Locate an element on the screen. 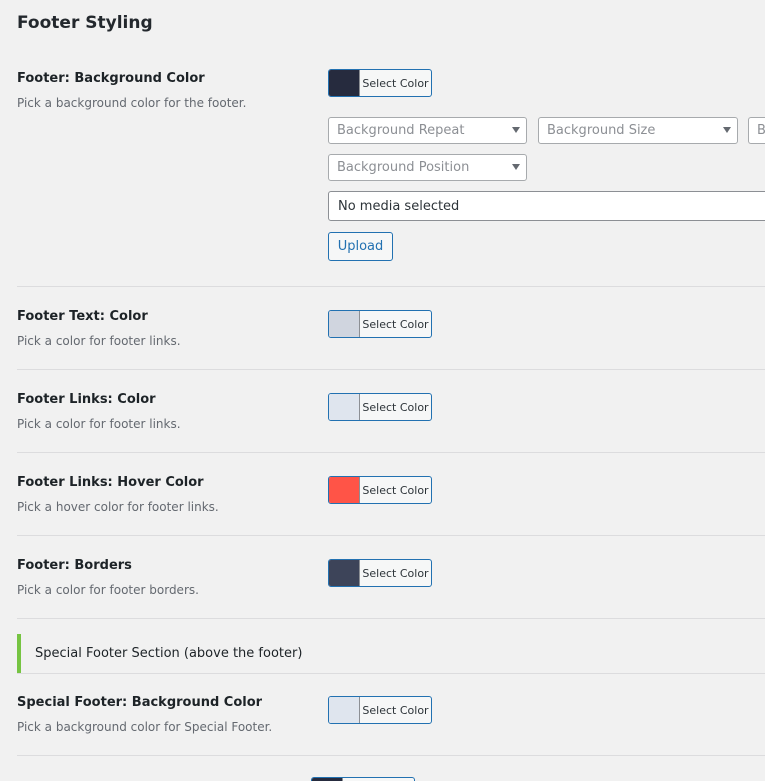 The image size is (765, 781). select-value: Background Position is located at coordinates (403, 167).